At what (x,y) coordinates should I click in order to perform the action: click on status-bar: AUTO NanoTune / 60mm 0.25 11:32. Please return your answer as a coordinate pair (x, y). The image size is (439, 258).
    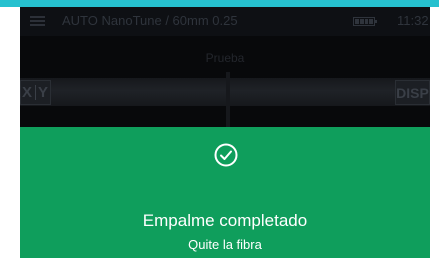
    Looking at the image, I should click on (225, 21).